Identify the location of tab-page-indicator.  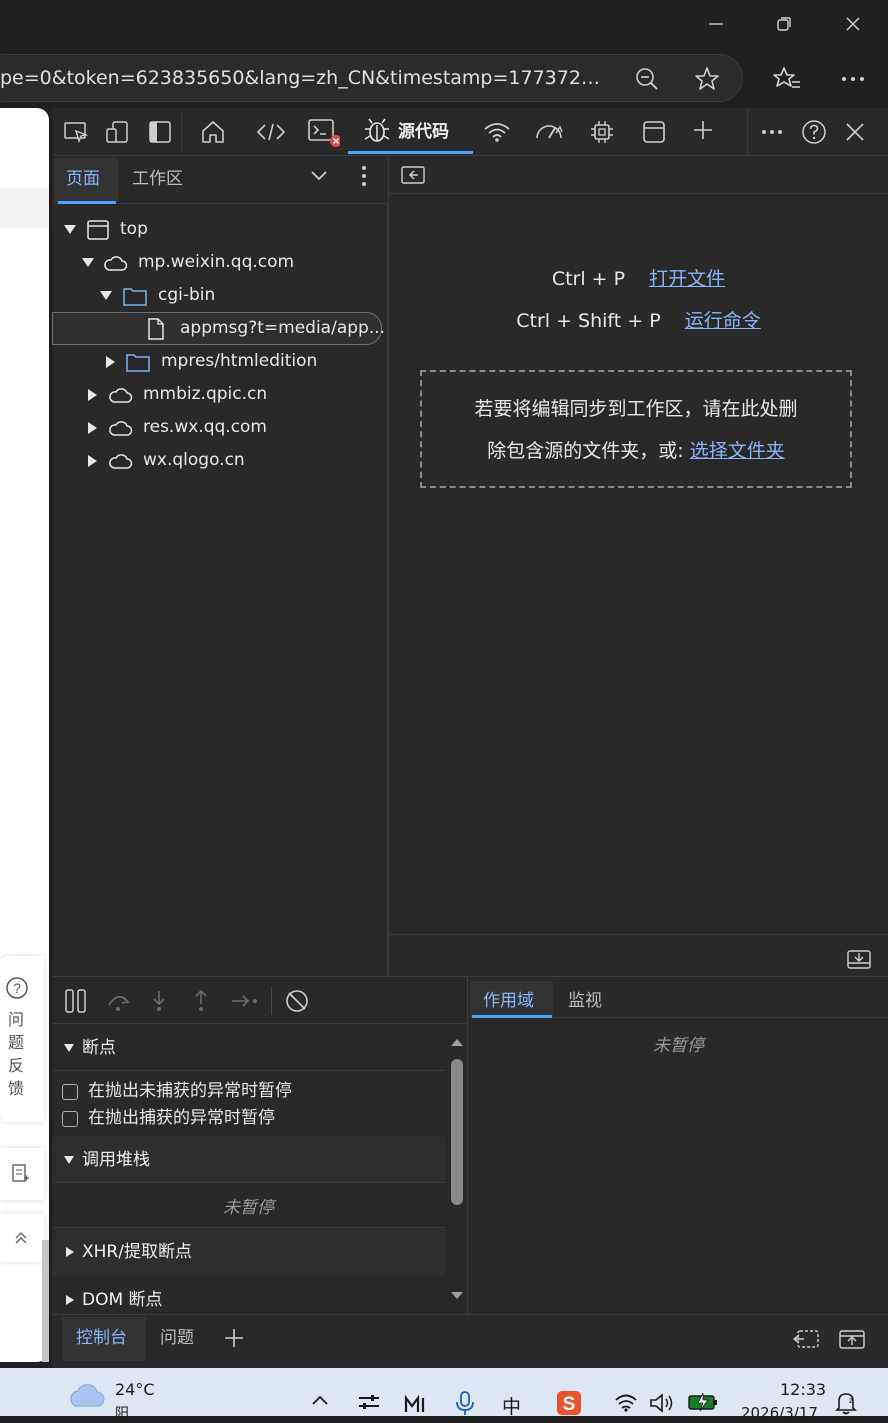
(87, 202).